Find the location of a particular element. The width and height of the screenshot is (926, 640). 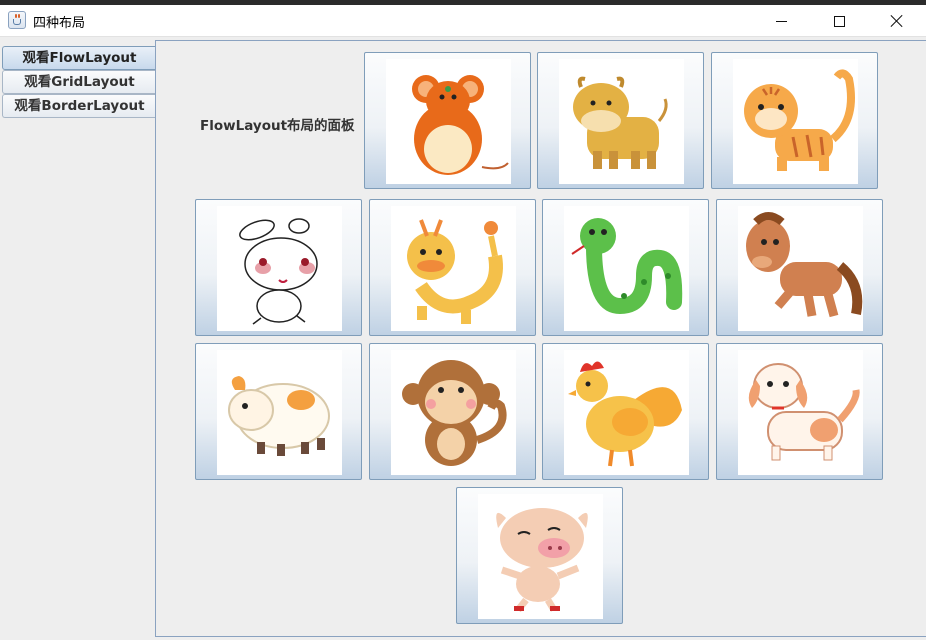

close-button is located at coordinates (897, 21).